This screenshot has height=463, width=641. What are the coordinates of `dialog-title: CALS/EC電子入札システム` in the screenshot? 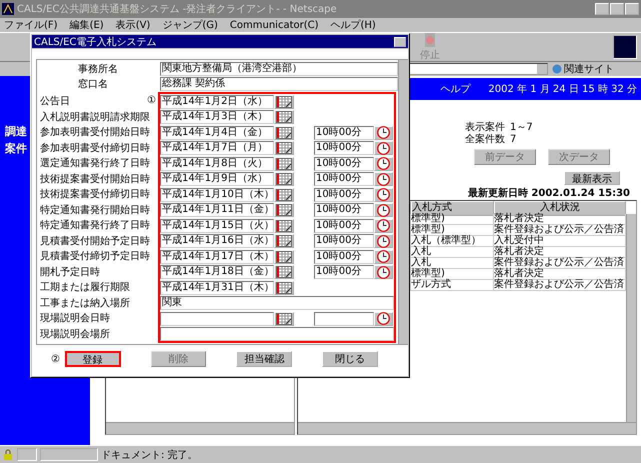 It's located at (95, 42).